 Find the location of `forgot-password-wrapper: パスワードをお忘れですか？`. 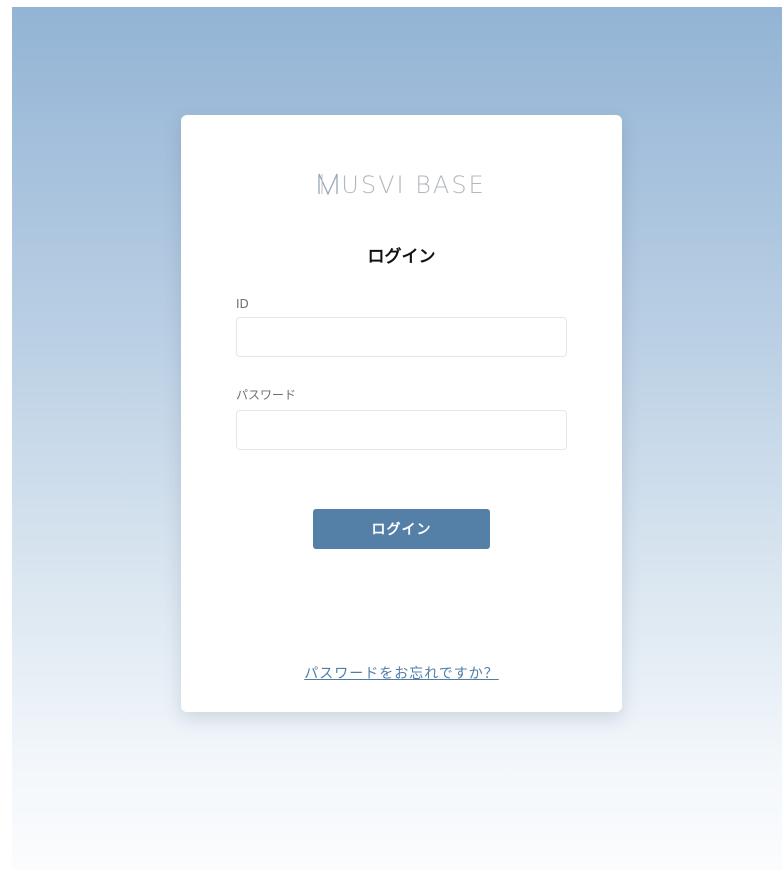

forgot-password-wrapper: パスワードをお忘れですか？ is located at coordinates (401, 674).